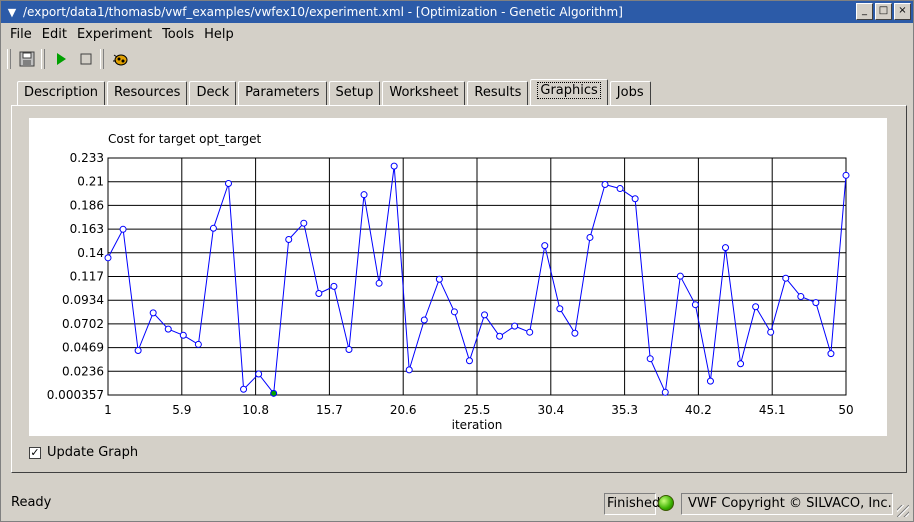 Image resolution: width=914 pixels, height=522 pixels. What do you see at coordinates (772, 410) in the screenshot?
I see `x-tick-label: 45.1` at bounding box center [772, 410].